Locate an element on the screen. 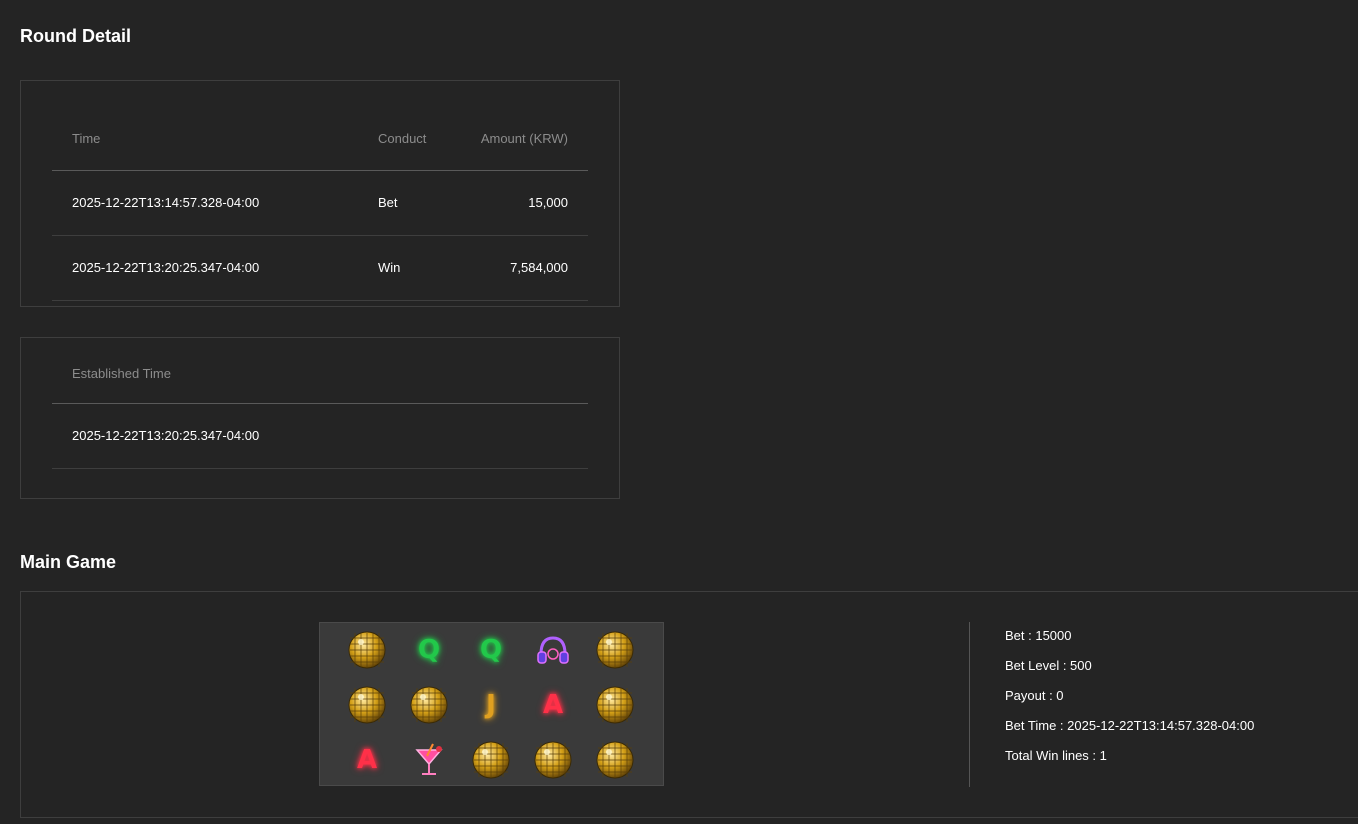 This screenshot has width=1358, height=824. round-detail-title: Round Detail is located at coordinates (75, 36).